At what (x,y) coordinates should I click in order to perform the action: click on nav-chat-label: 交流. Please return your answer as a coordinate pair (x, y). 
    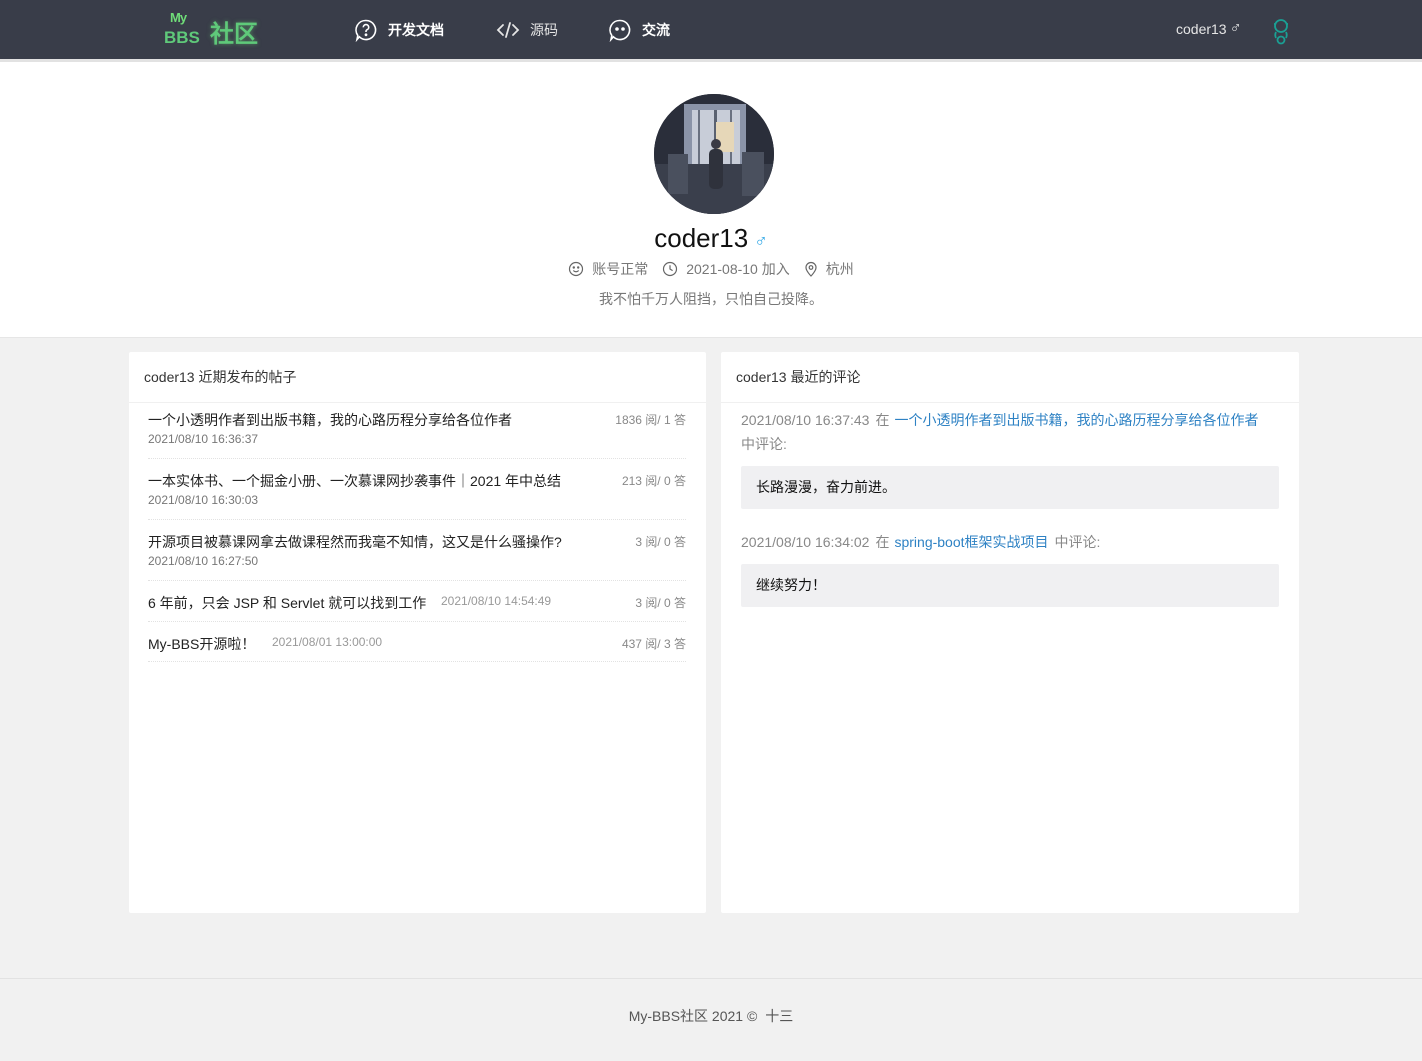
    Looking at the image, I should click on (656, 30).